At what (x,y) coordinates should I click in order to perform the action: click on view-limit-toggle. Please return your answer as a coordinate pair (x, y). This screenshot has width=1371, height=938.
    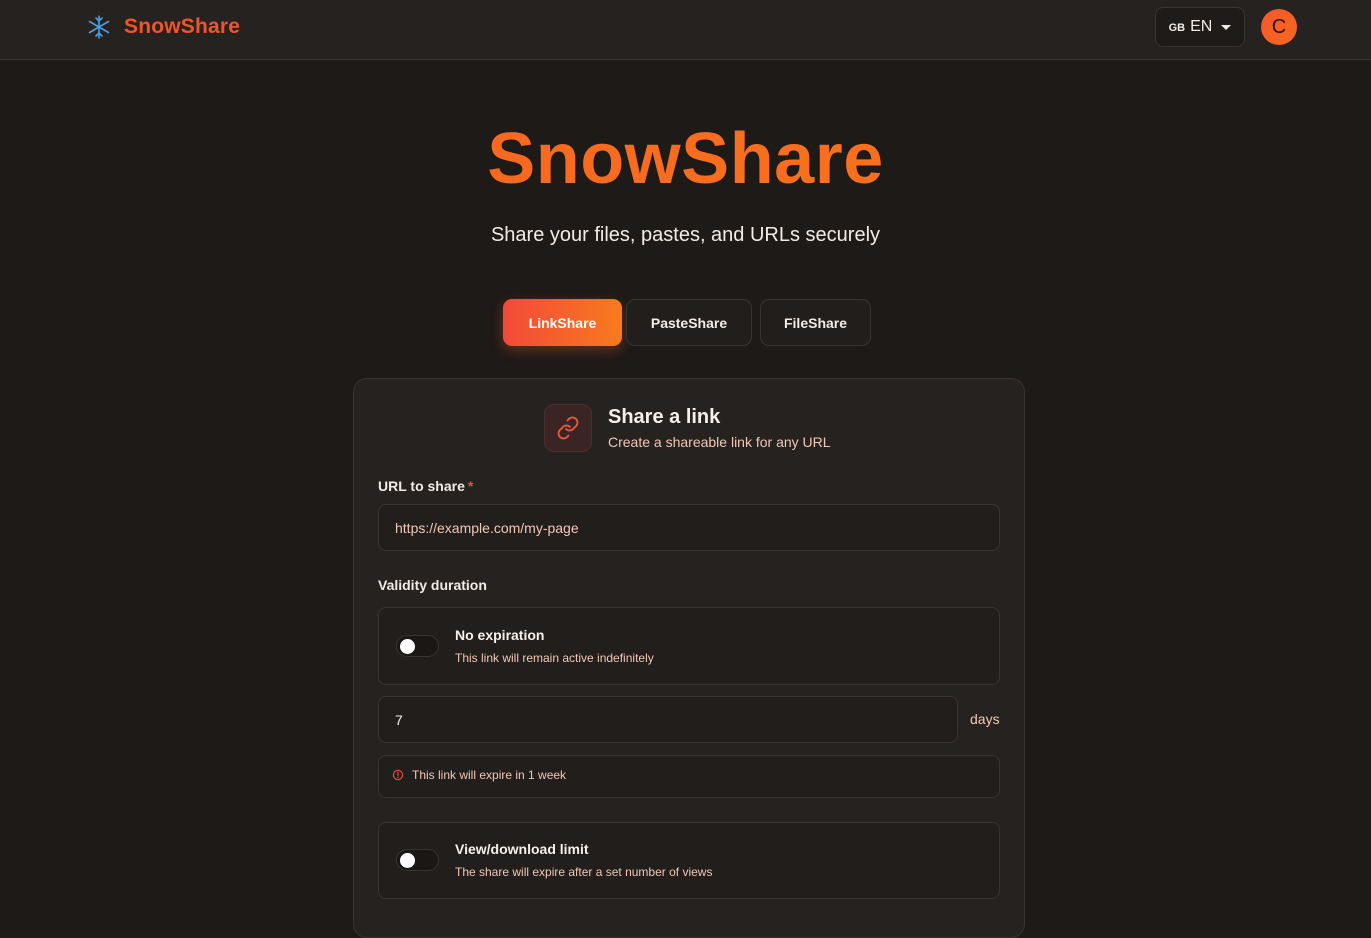
    Looking at the image, I should click on (417, 860).